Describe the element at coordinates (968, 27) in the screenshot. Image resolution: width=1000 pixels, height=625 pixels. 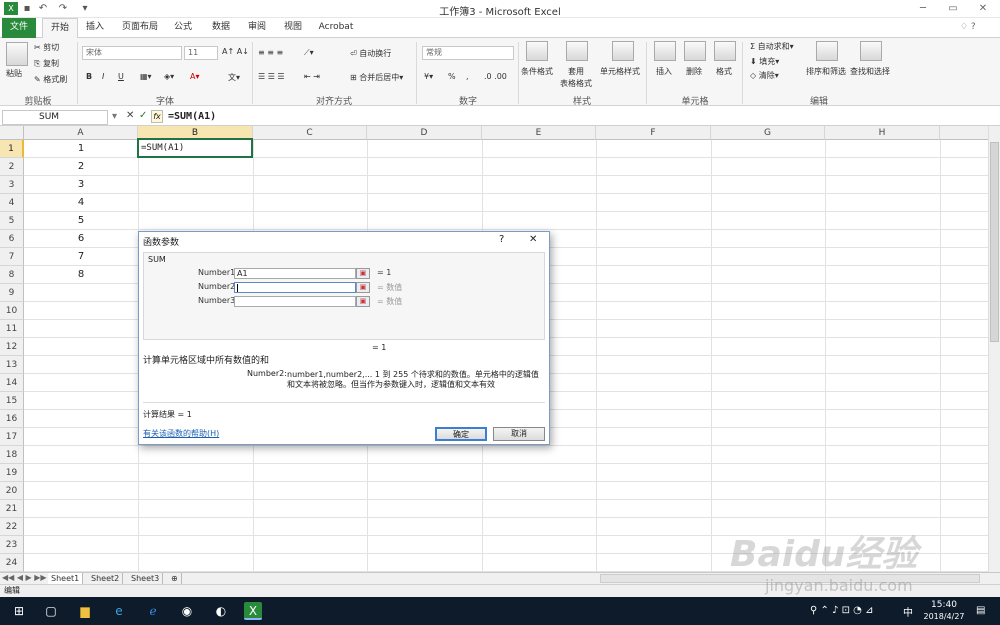
I see `help-icon: ♢ ?` at that location.